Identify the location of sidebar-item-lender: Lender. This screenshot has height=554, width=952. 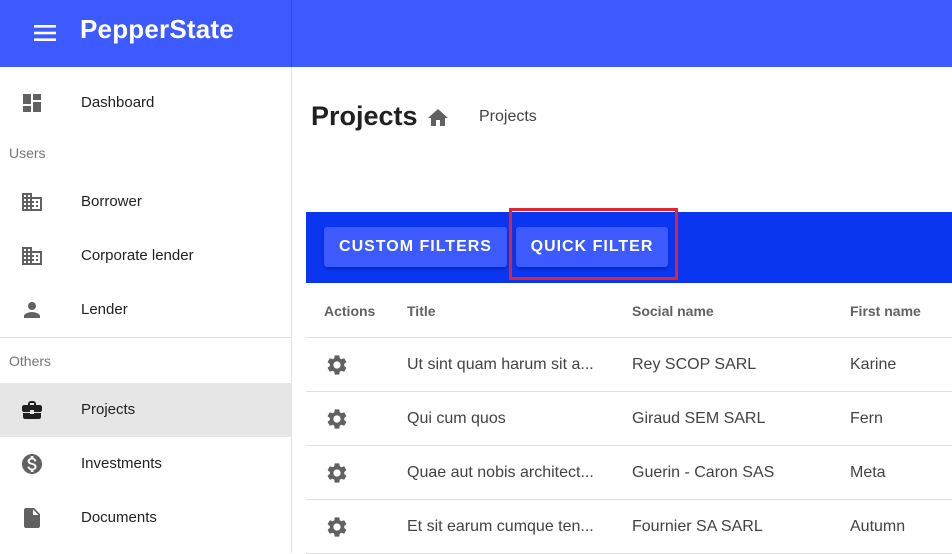
(146, 310).